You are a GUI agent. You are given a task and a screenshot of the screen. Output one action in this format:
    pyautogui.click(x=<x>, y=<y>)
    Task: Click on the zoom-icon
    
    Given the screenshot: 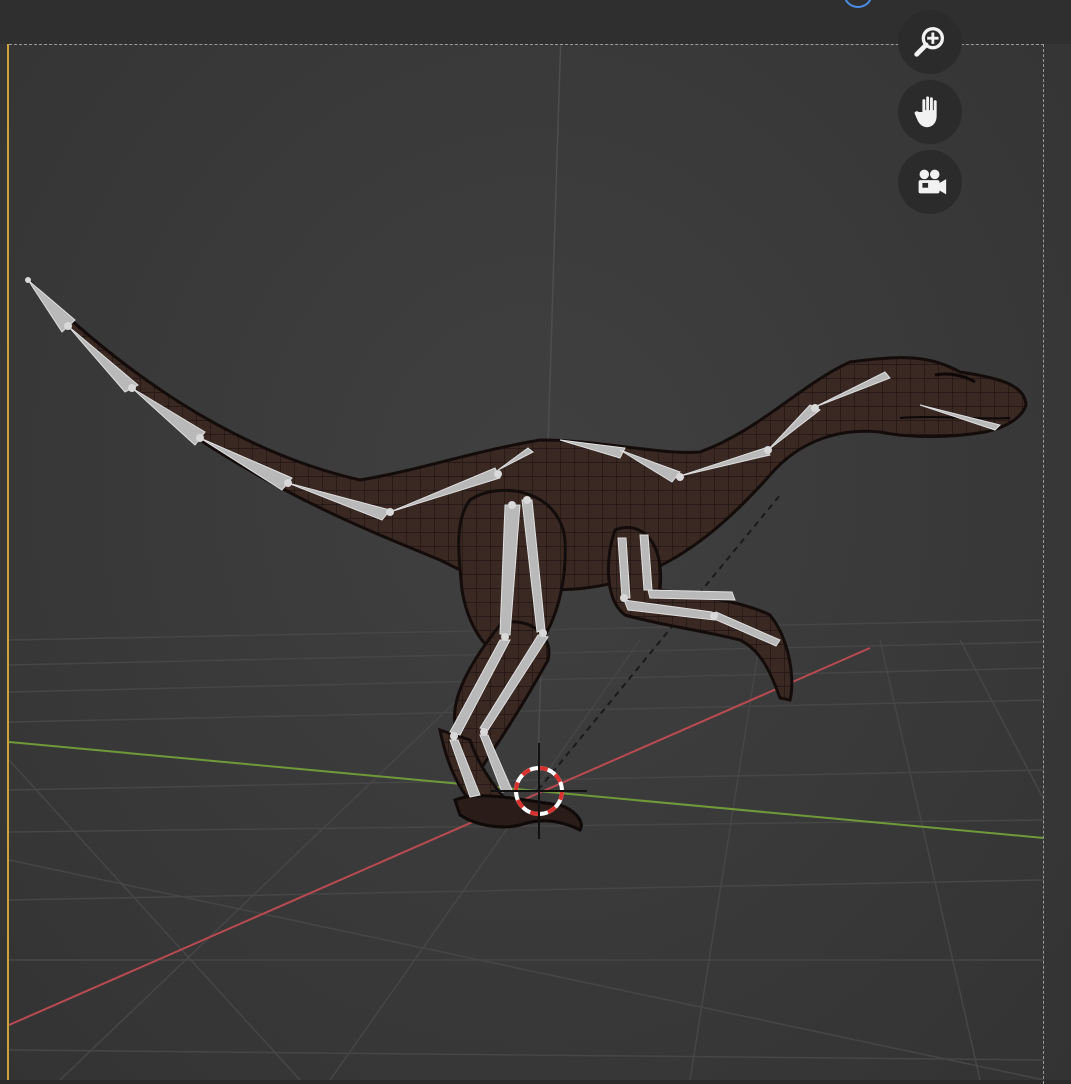 What is the action you would take?
    pyautogui.click(x=929, y=42)
    